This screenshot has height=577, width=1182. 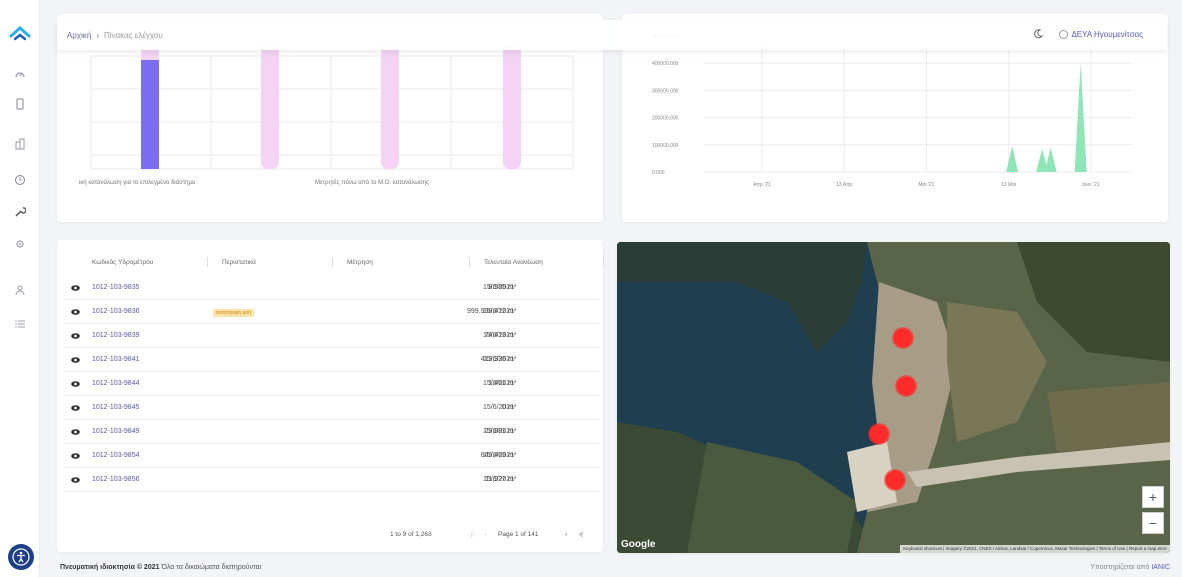 I want to click on buildings-icon, so click(x=20, y=144).